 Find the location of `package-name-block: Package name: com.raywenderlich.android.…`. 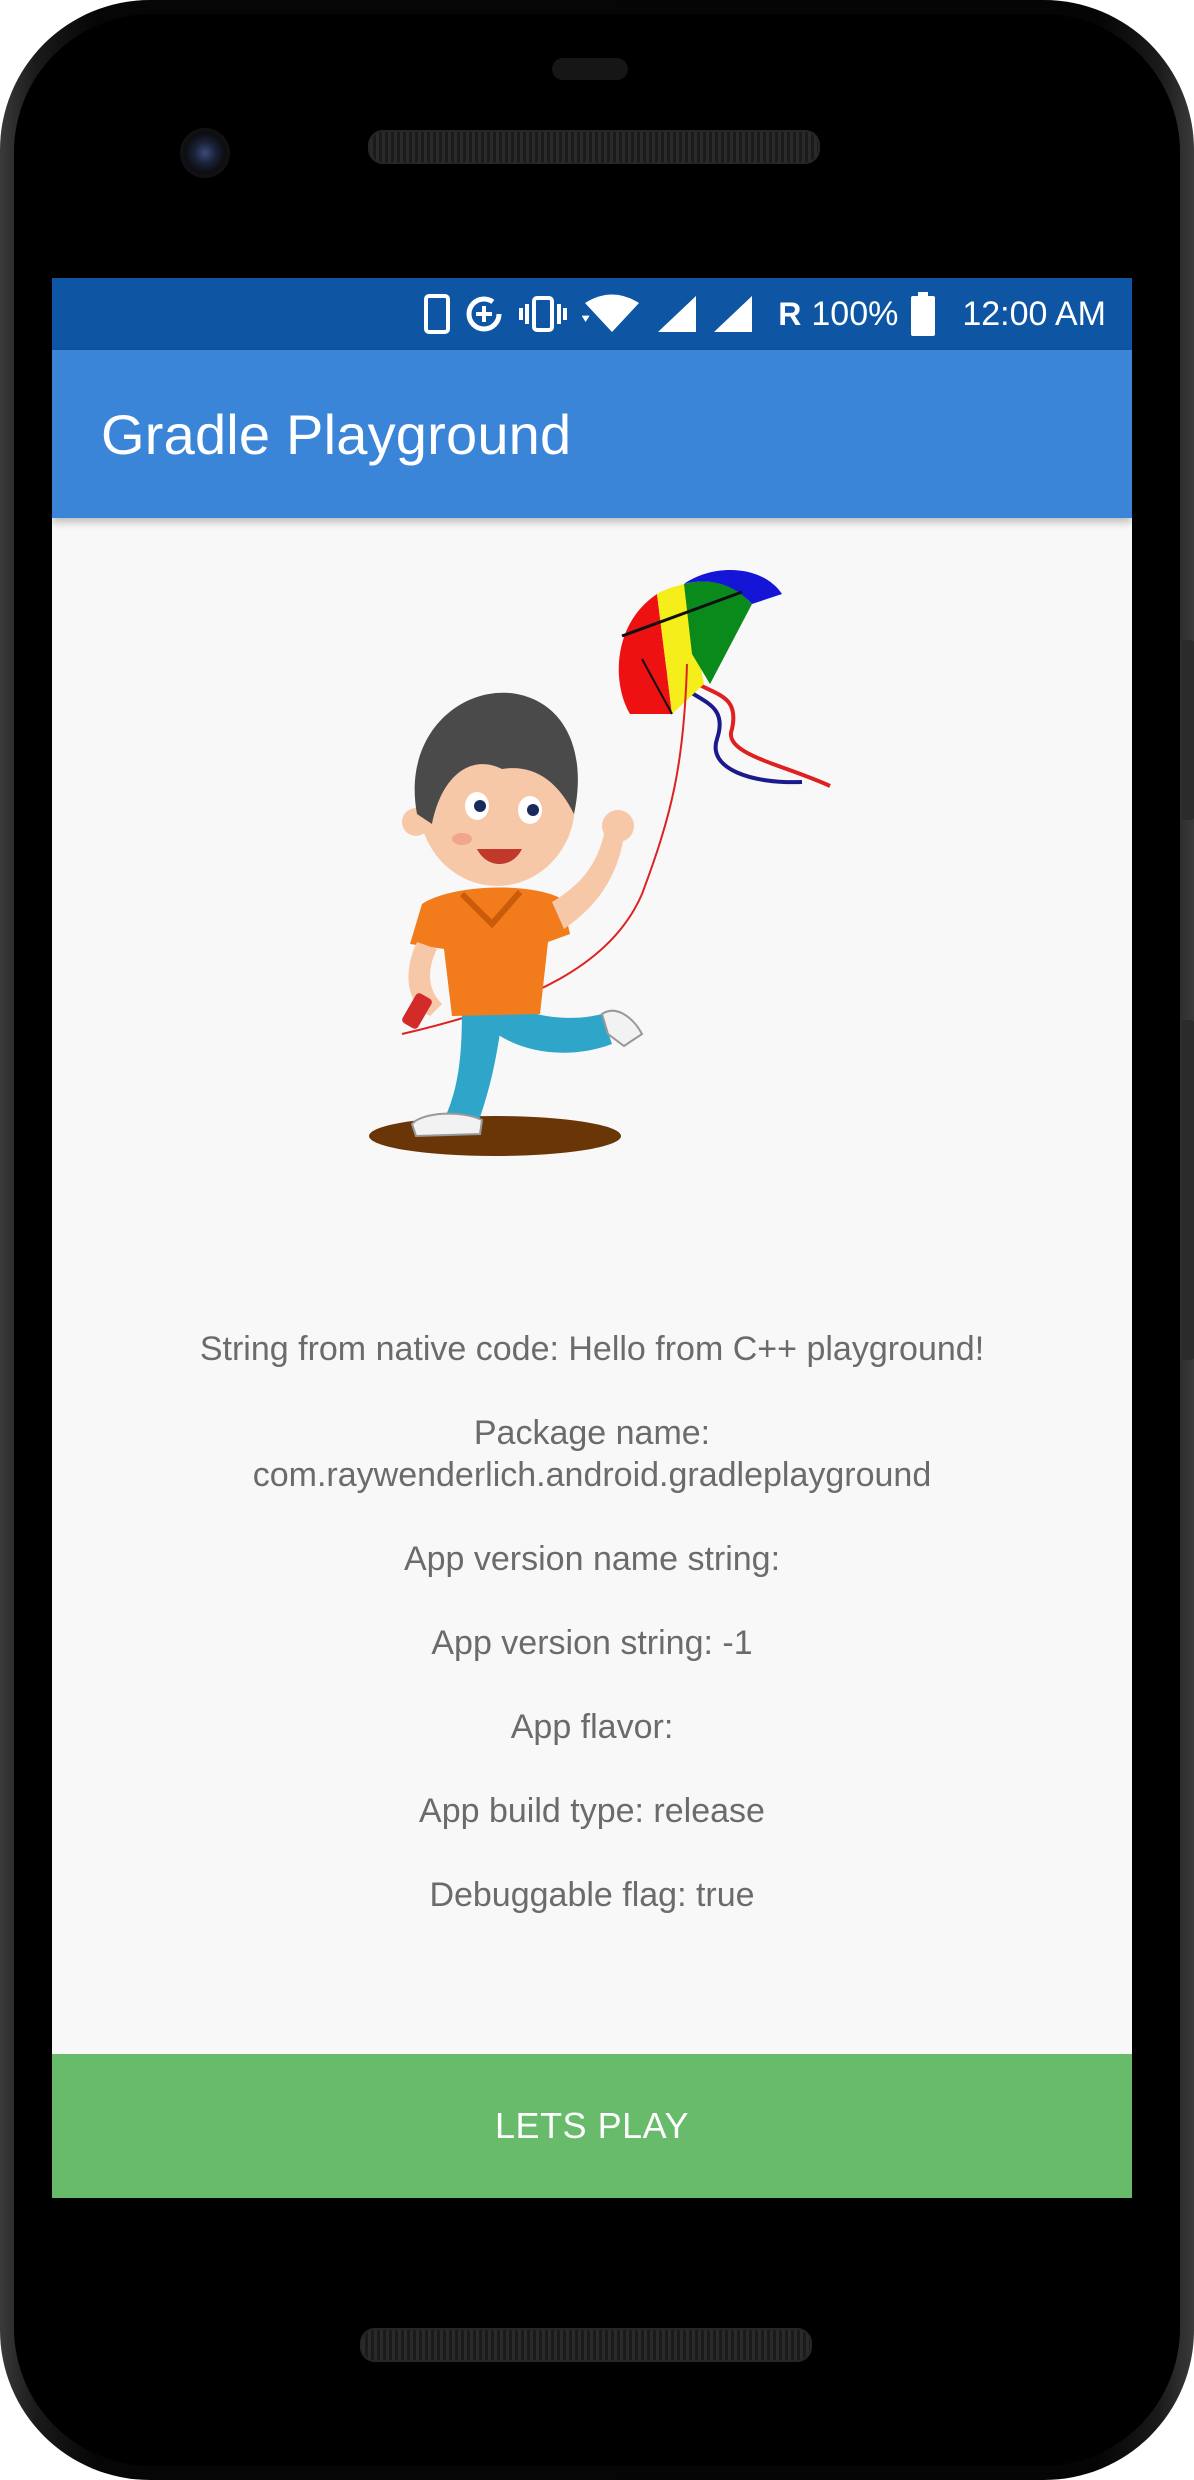

package-name-block: Package name: com.raywenderlich.android.… is located at coordinates (592, 1454).